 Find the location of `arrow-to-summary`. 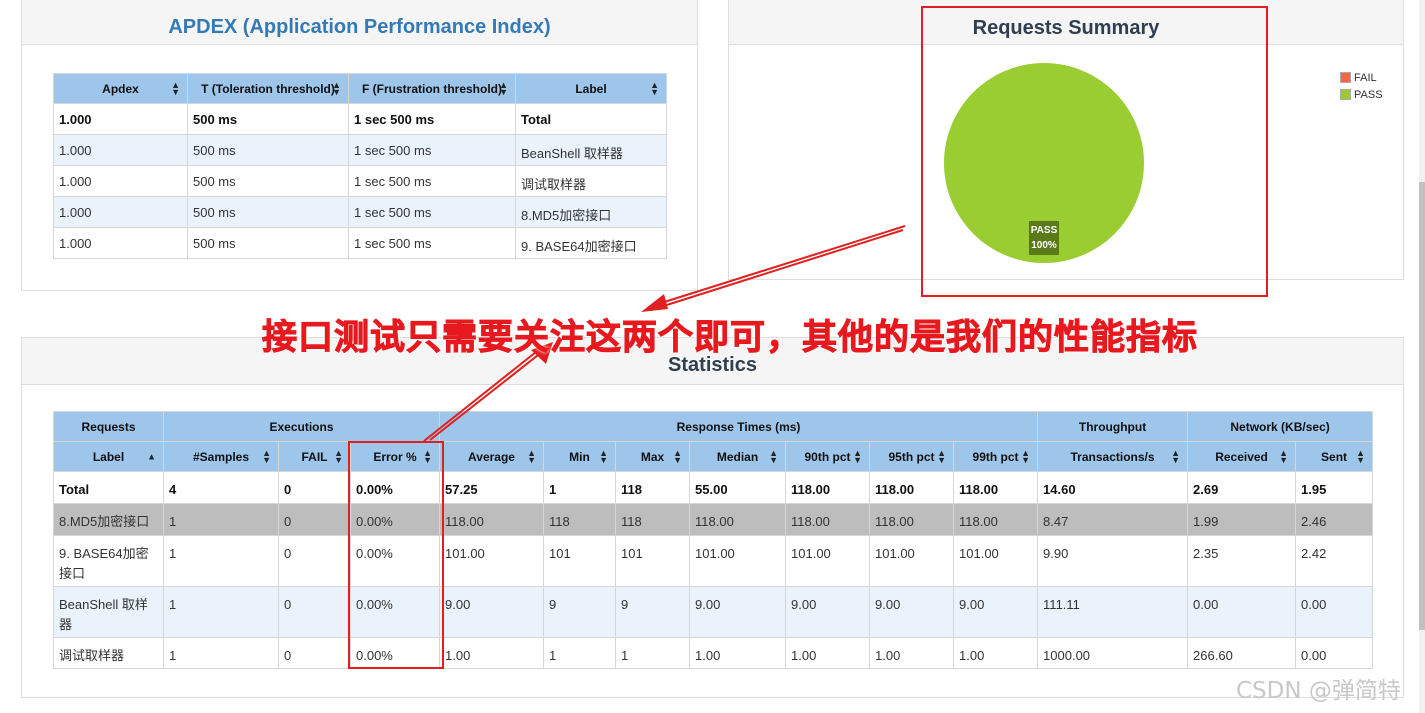

arrow-to-summary is located at coordinates (781, 265).